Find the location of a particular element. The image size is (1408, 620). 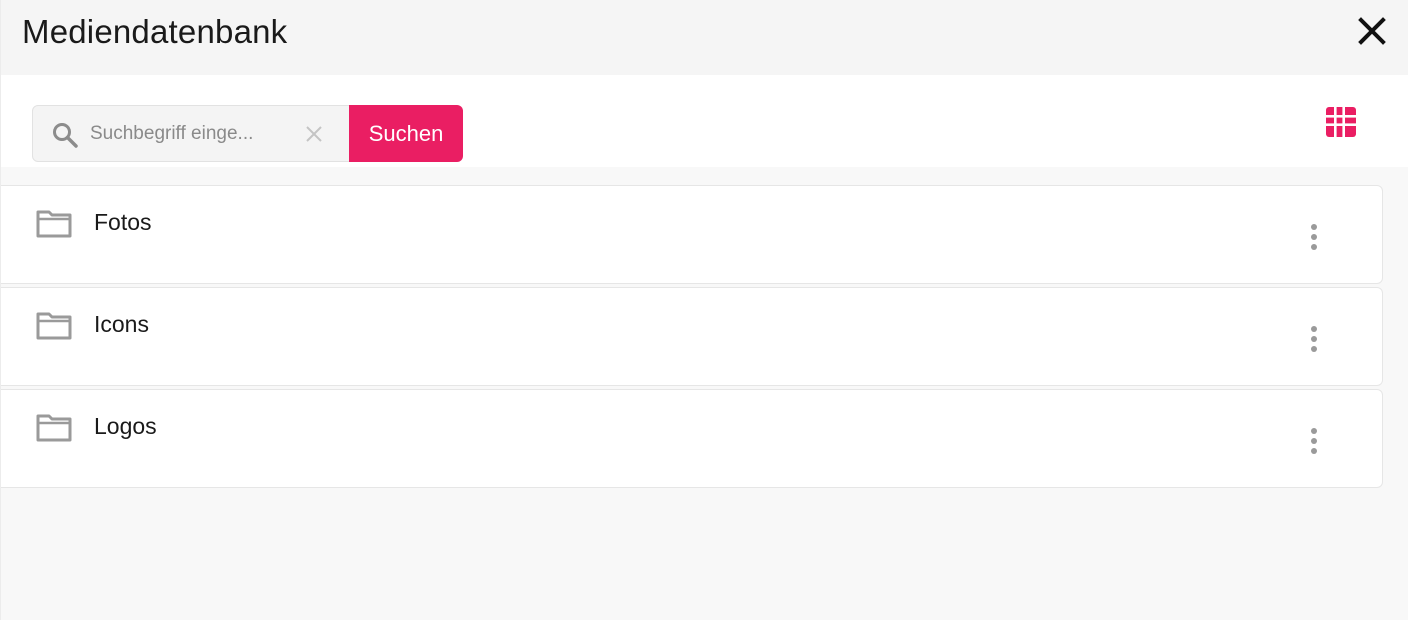

search-toolbar: Suchen is located at coordinates (704, 121).